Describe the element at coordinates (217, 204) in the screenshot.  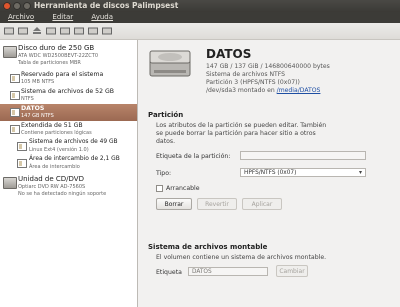
I see `revert-button: Revertir` at that location.